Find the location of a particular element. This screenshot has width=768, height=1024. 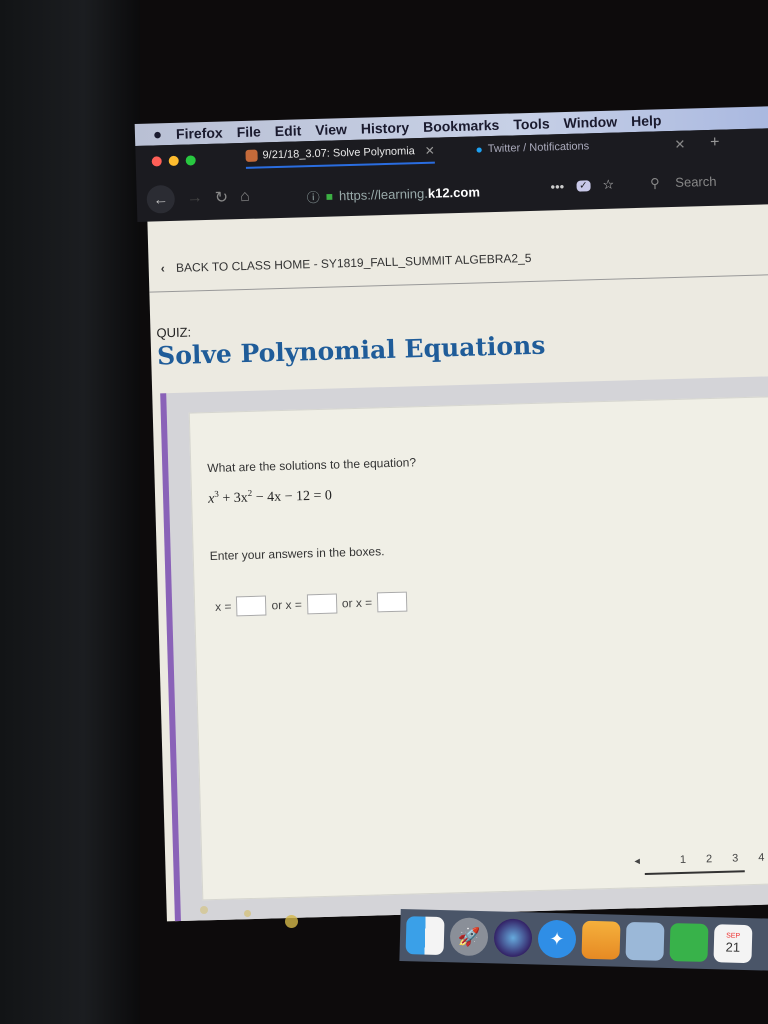

tab-quiz: 9/21/18_3.07: Solve Polynomia ✕ is located at coordinates (340, 156).